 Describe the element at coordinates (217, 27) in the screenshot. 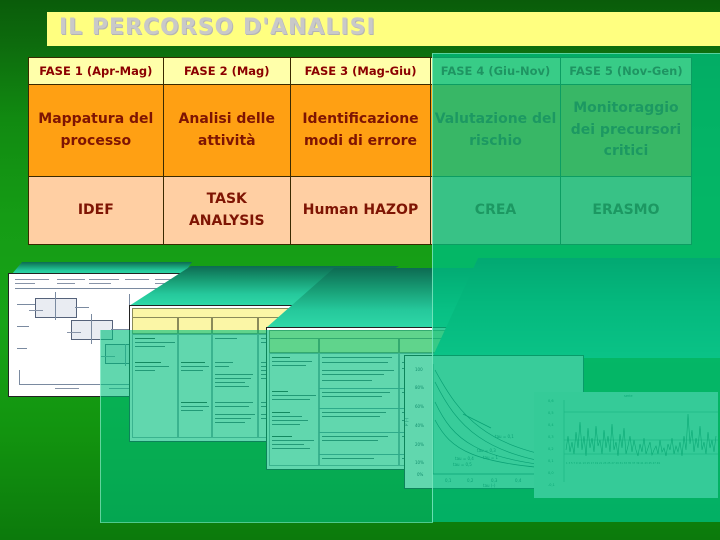

I see `page-title: IL PERCORSO D'ANALISI` at that location.